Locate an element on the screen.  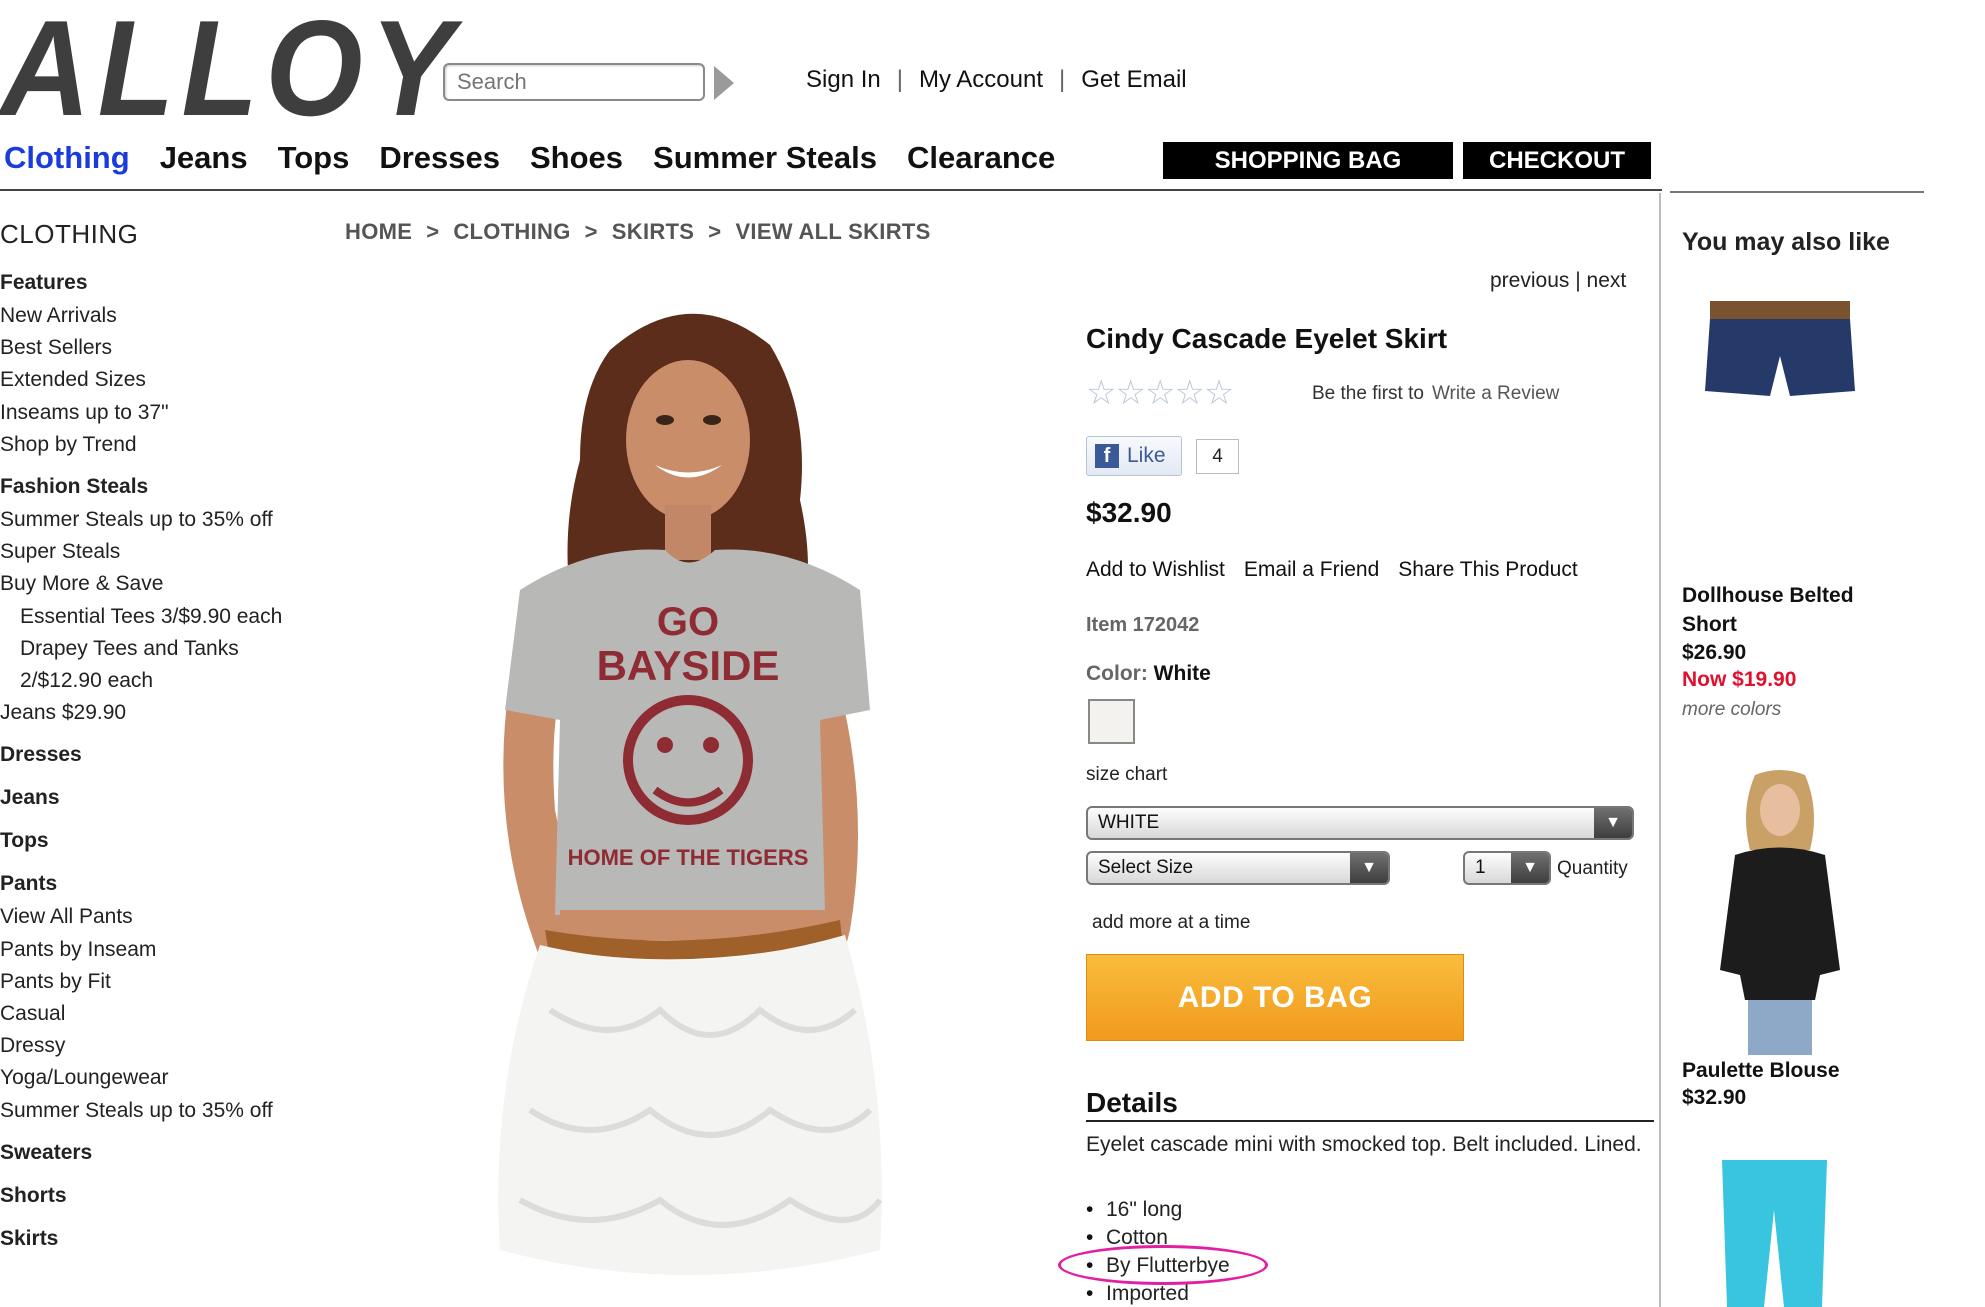
breadcrumb-skirts: SKIRTS is located at coordinates (653, 232).